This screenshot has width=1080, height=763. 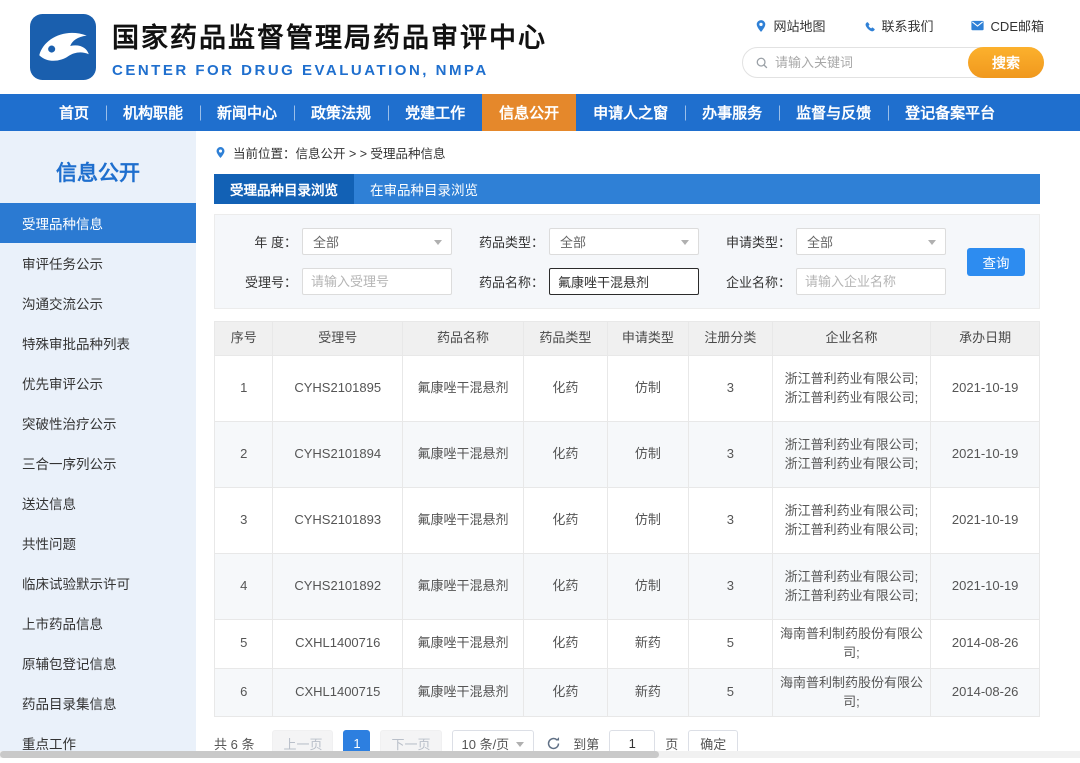 I want to click on column-header: 药品名称, so click(x=463, y=338).